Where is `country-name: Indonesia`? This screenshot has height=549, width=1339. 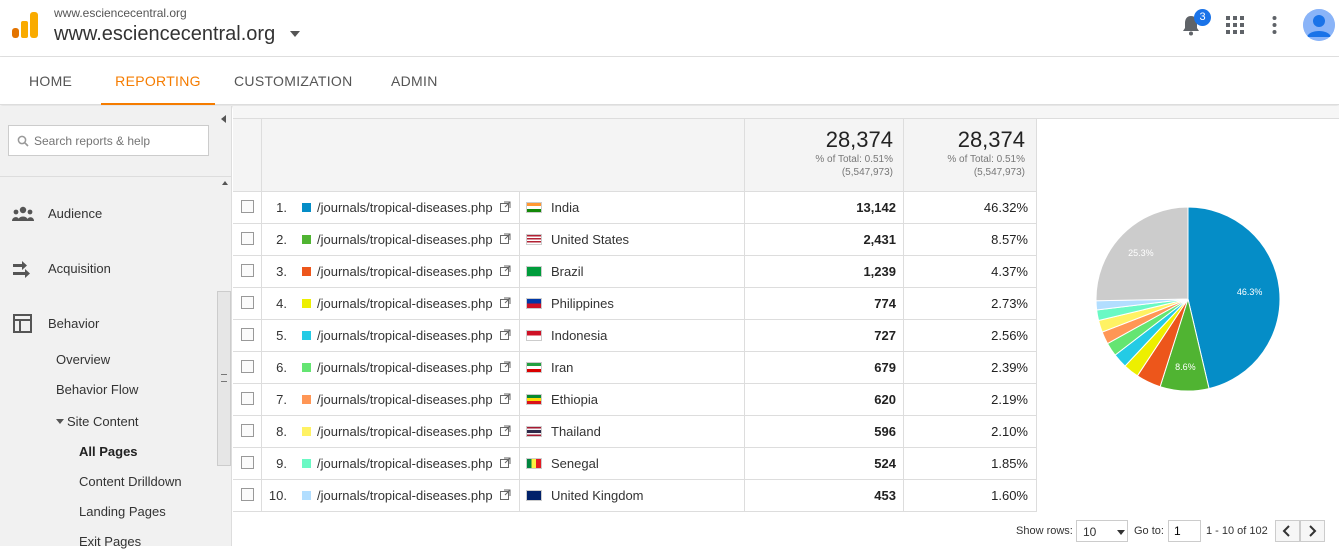 country-name: Indonesia is located at coordinates (579, 335).